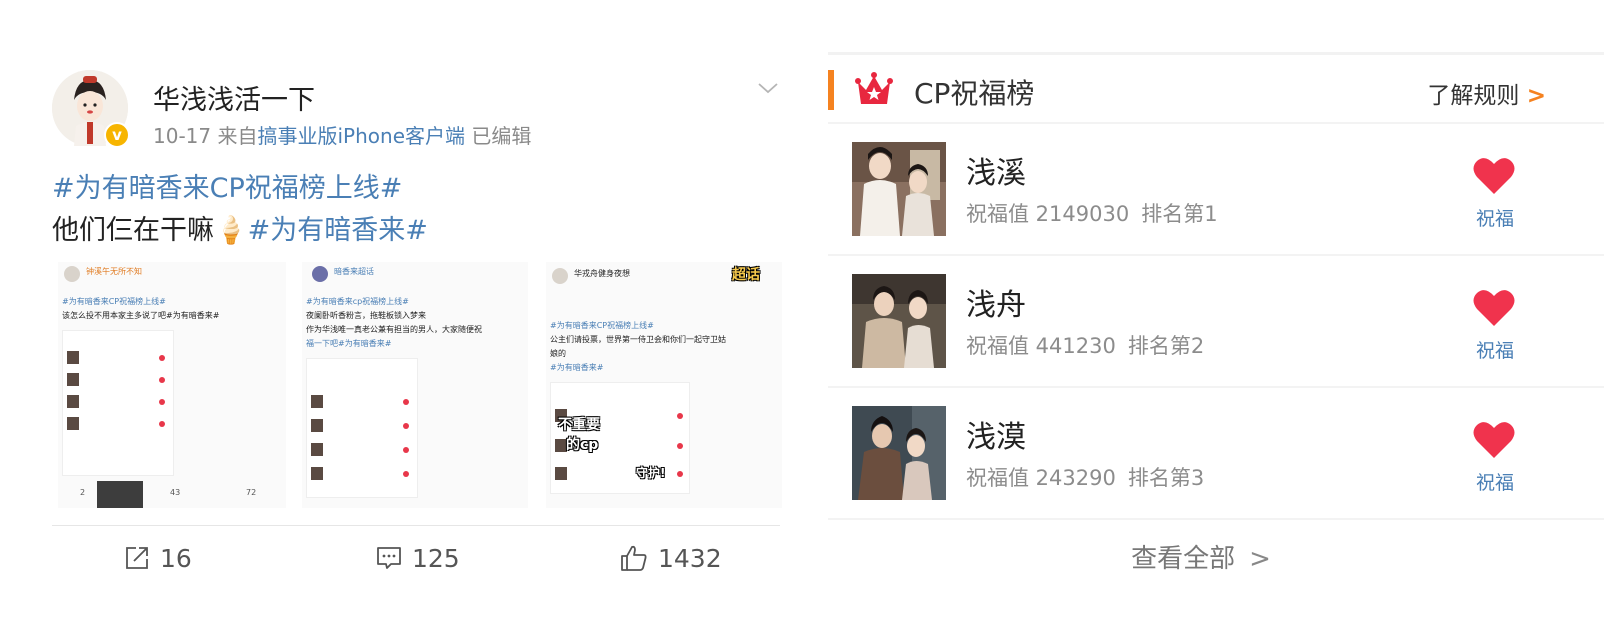 This screenshot has width=1604, height=628. Describe the element at coordinates (205, 136) in the screenshot. I see `post-time: 10-17 来自` at that location.